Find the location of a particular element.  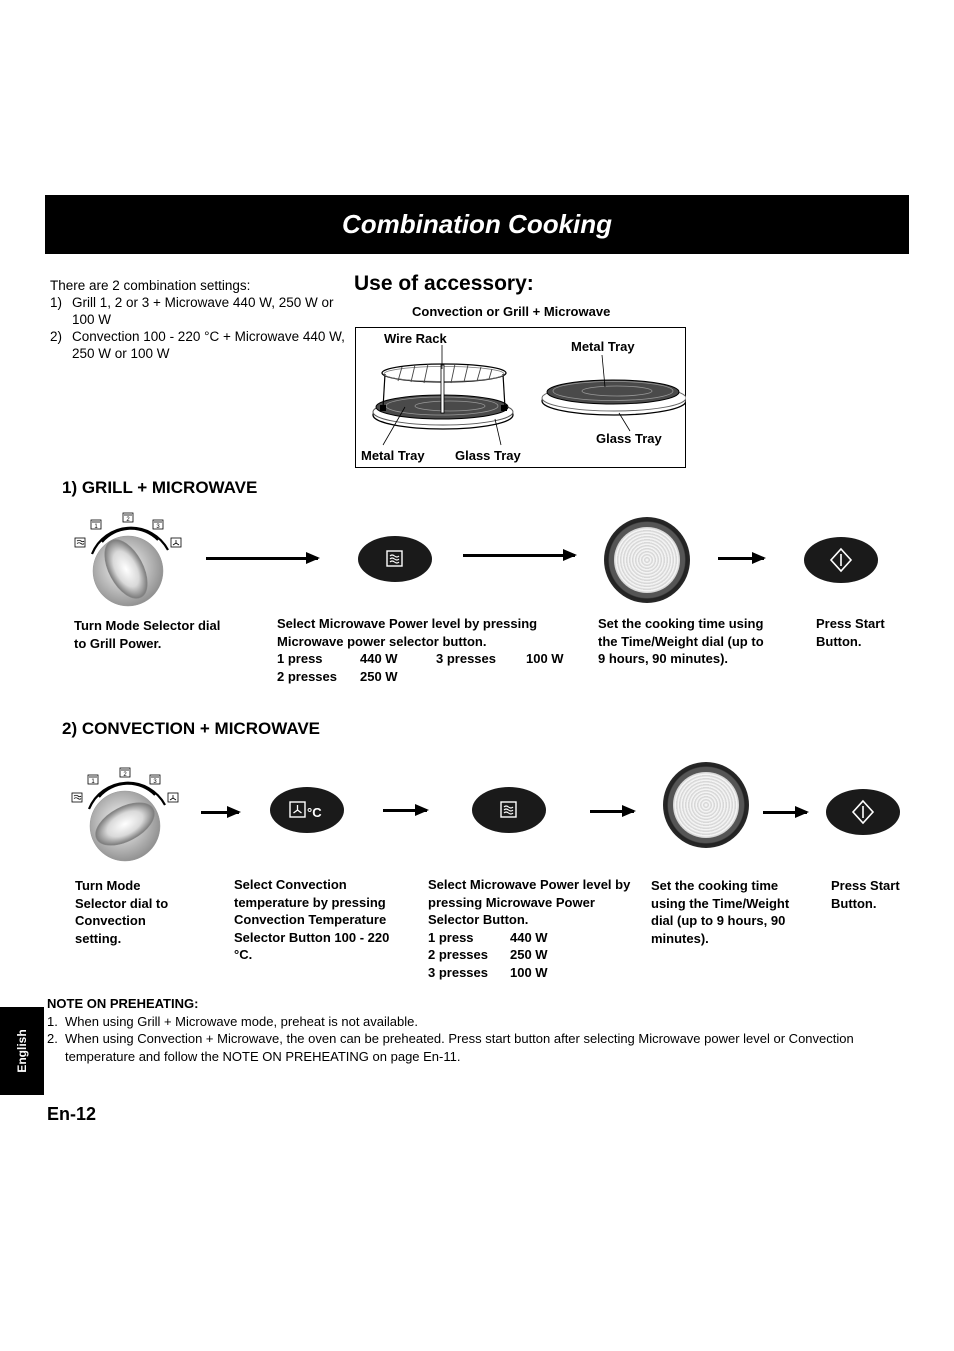

accessory-title: Use of accessory: is located at coordinates (444, 283).